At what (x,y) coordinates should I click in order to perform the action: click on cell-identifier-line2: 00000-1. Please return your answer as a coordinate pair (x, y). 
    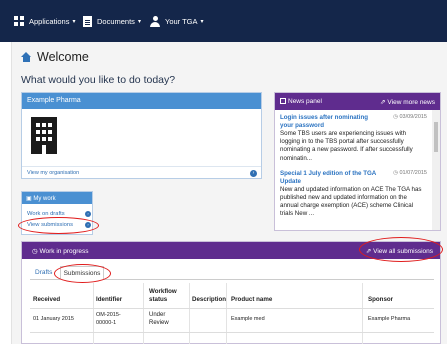
    Looking at the image, I should click on (106, 324).